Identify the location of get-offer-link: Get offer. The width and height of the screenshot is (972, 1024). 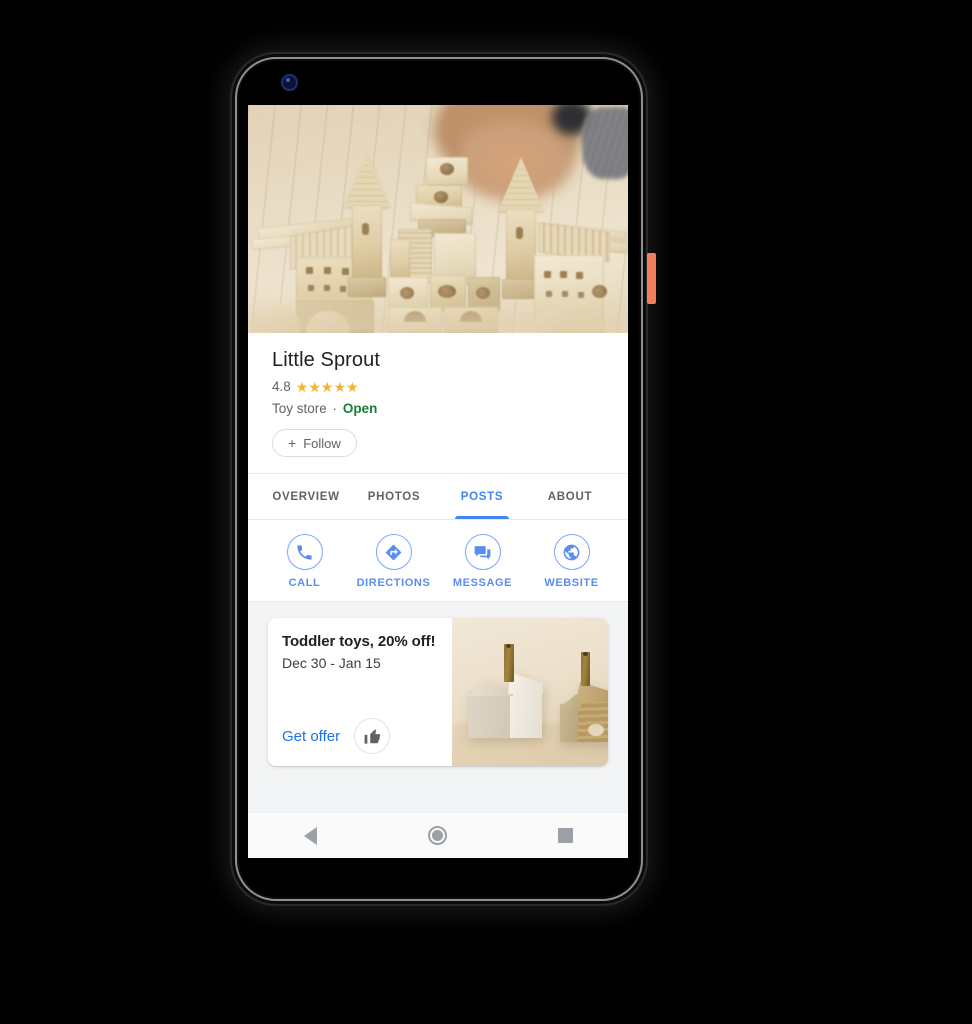
(311, 736).